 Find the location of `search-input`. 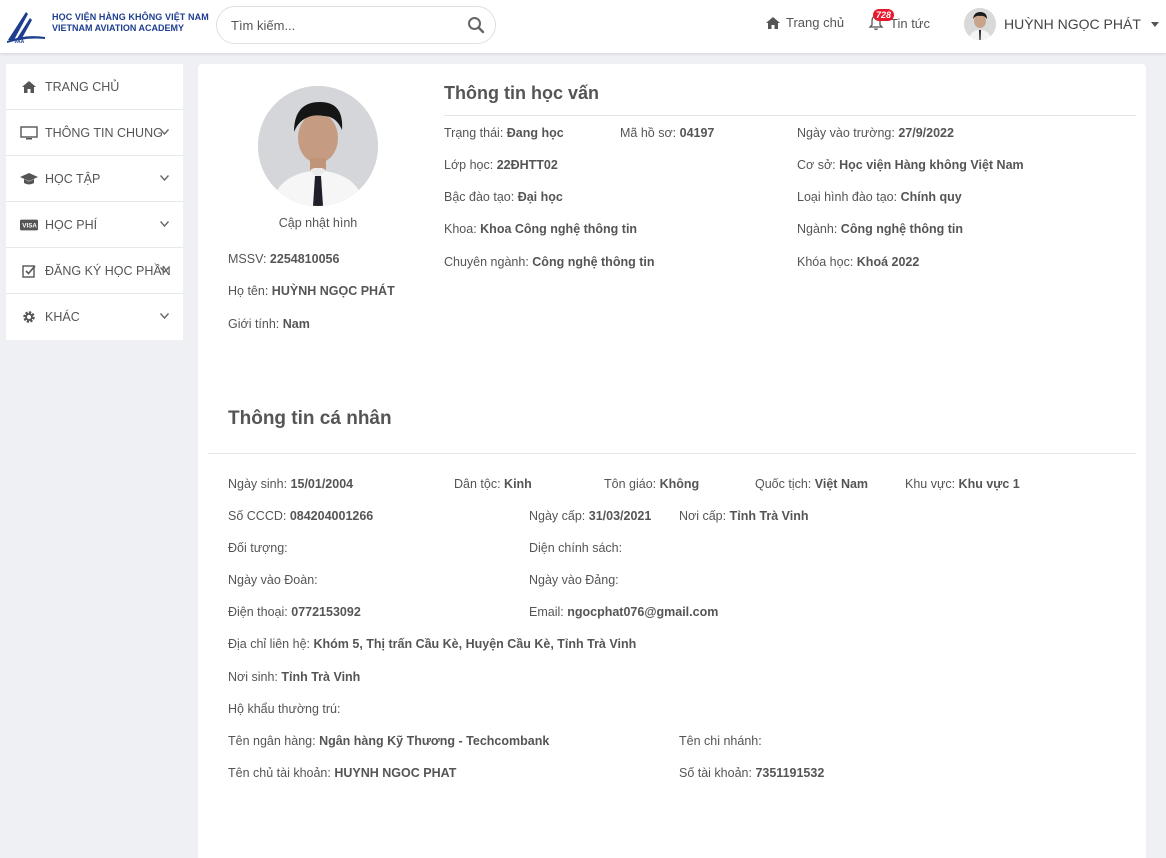

search-input is located at coordinates (346, 25).